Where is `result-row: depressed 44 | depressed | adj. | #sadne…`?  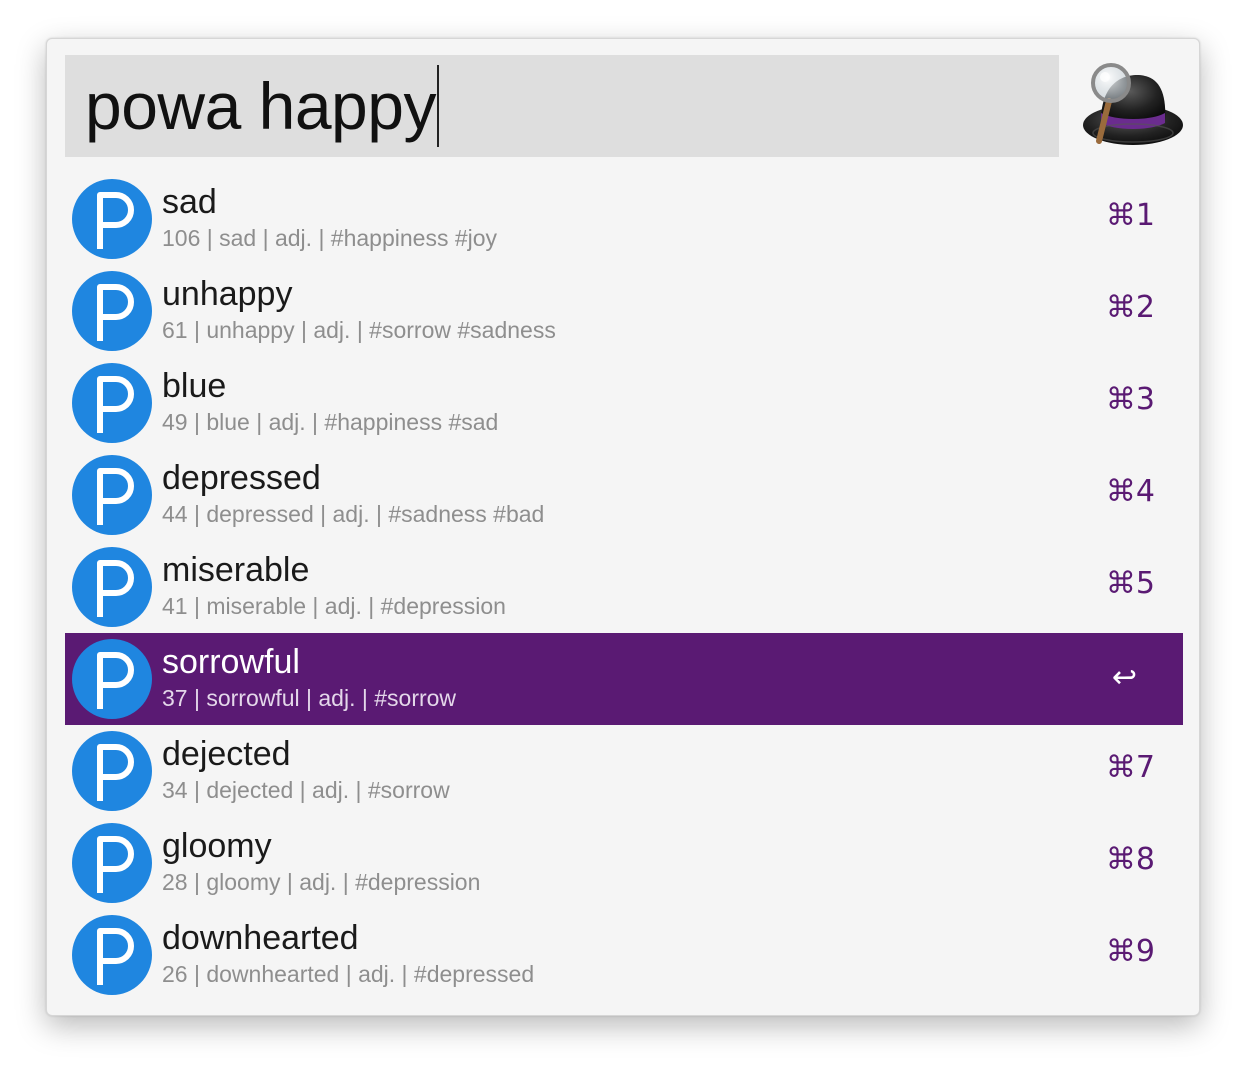 result-row: depressed 44 | depressed | adj. | #sadne… is located at coordinates (624, 495).